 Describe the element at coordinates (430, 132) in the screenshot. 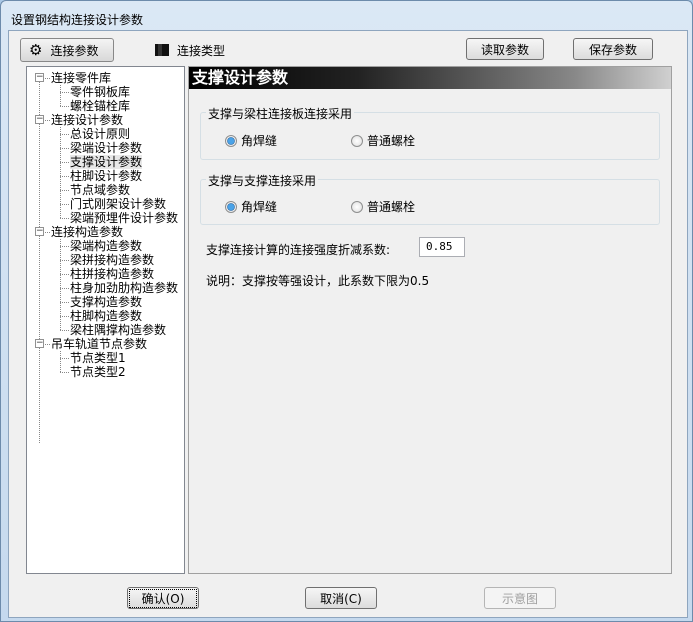

I see `beam-column-connection-group: 支撑与梁柱连接板连接采用 角焊缝 普通螺栓` at that location.